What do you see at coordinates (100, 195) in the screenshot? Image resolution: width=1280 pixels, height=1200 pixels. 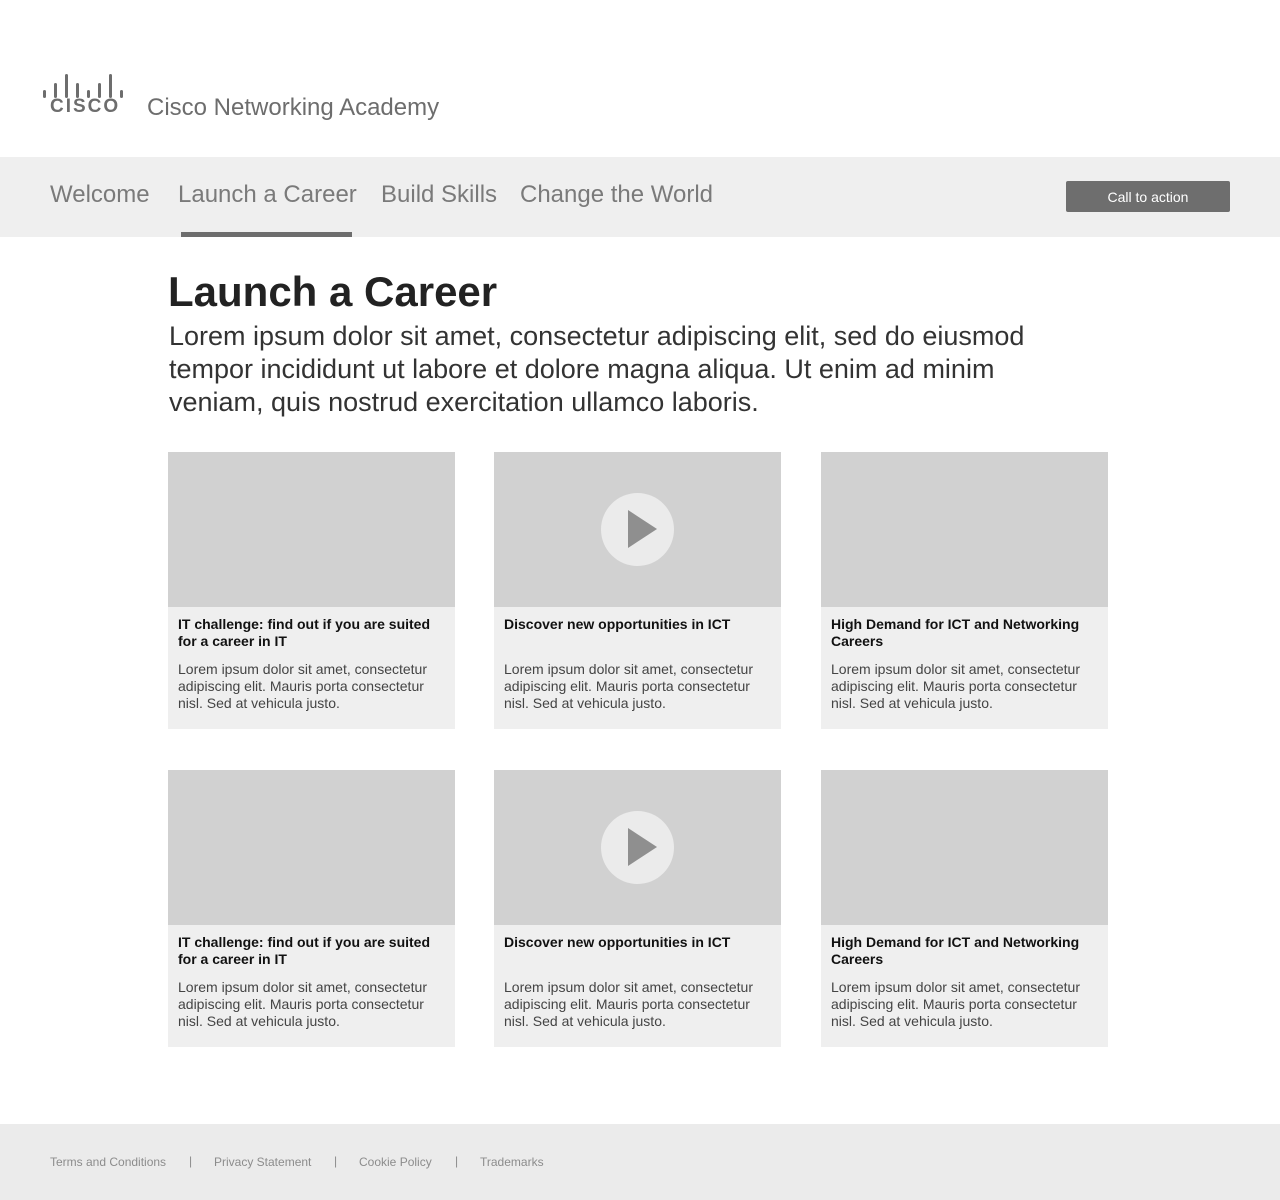 I see `nav-item-welcome: Welcome` at bounding box center [100, 195].